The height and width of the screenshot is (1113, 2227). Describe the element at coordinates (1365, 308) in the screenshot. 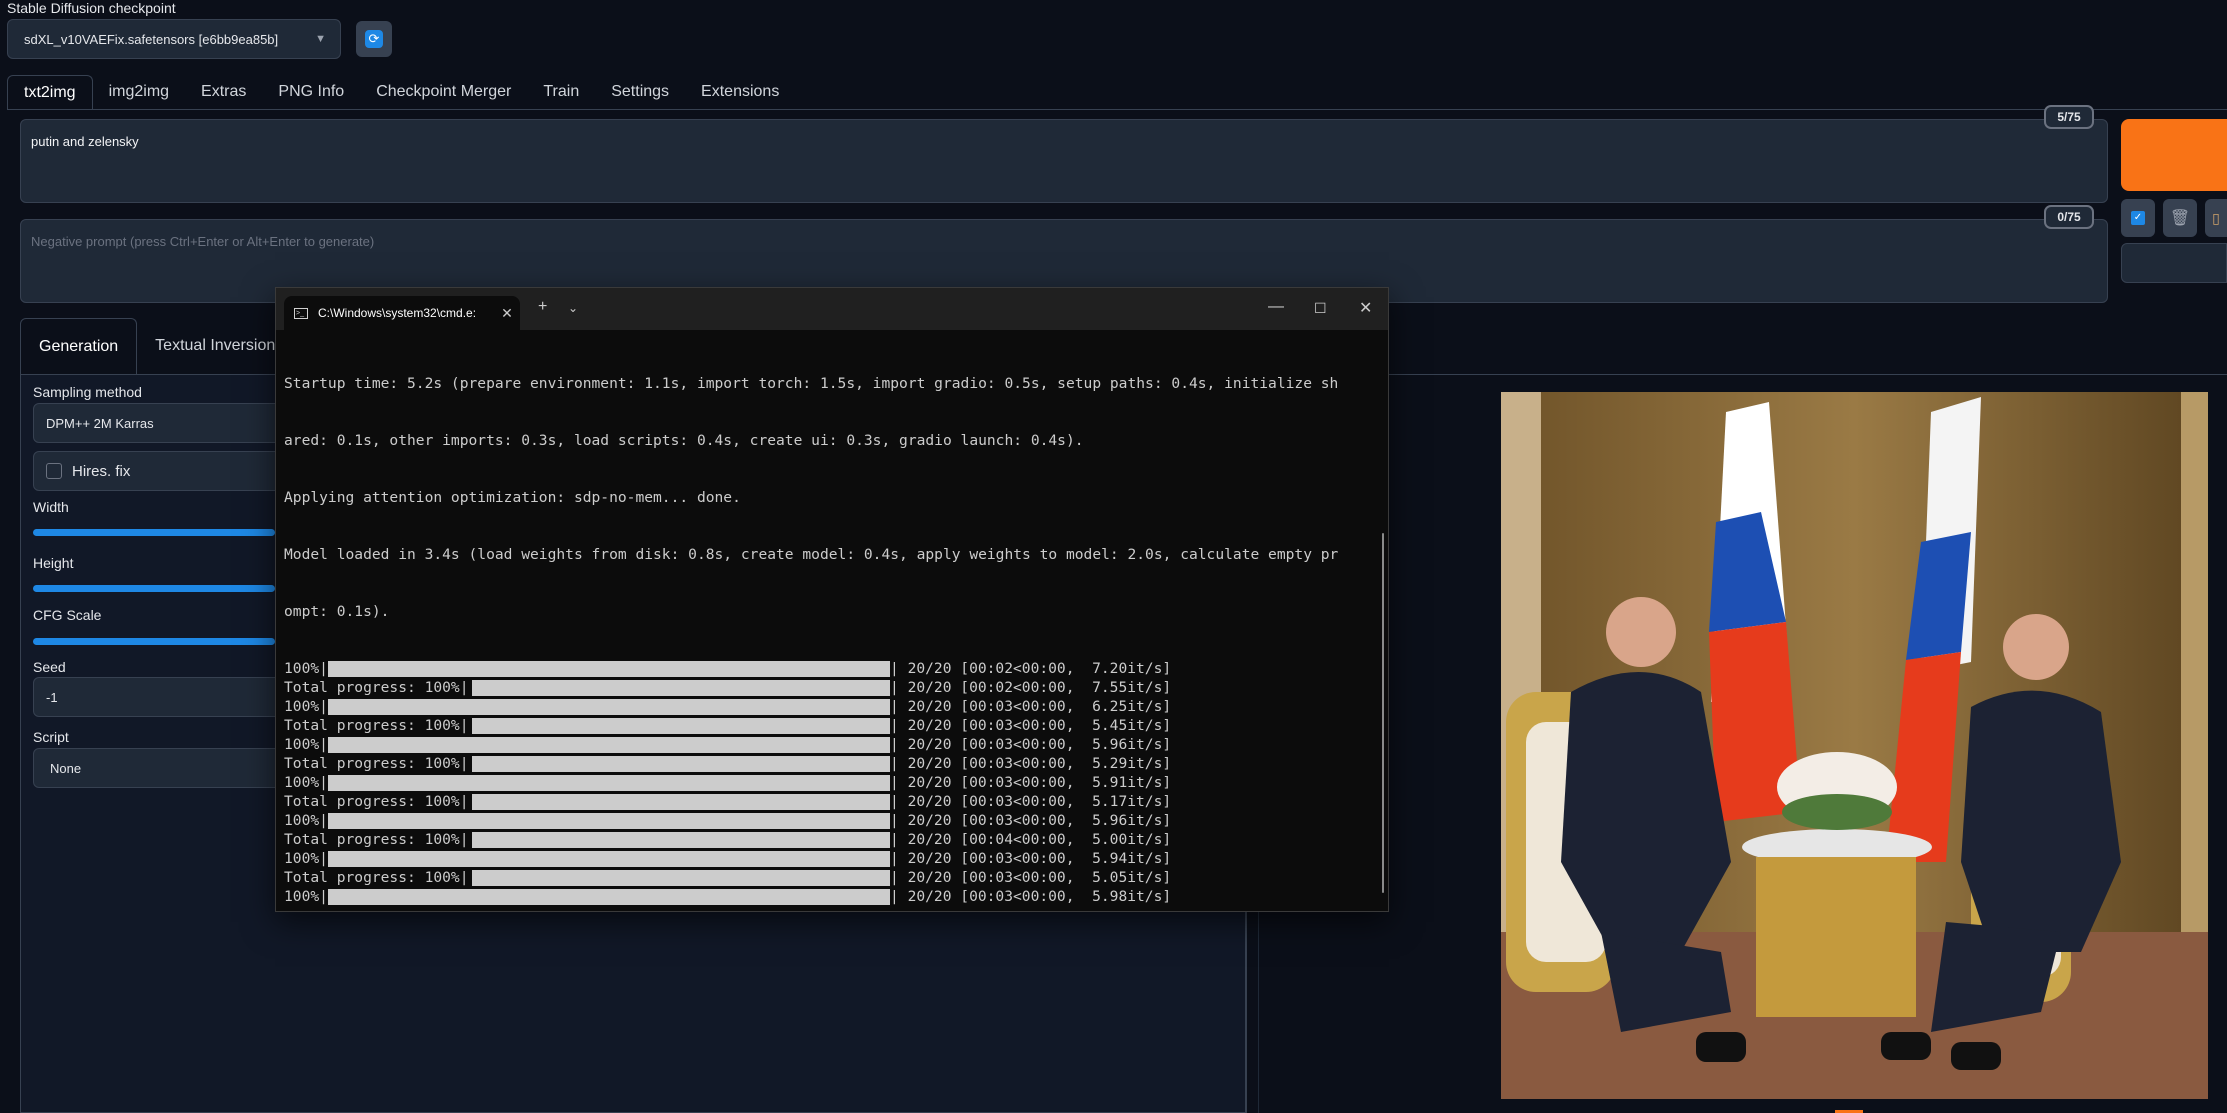

I see `close-window-icon: ✕` at that location.